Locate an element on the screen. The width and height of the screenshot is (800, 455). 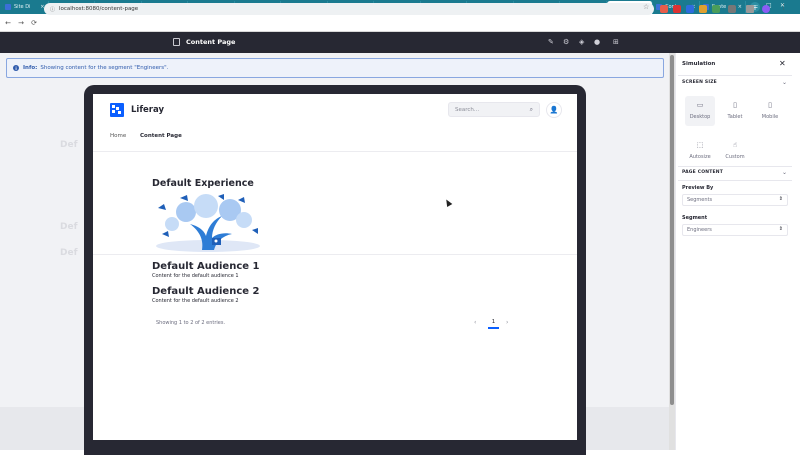
back-icon: ← is located at coordinates (8, 23).